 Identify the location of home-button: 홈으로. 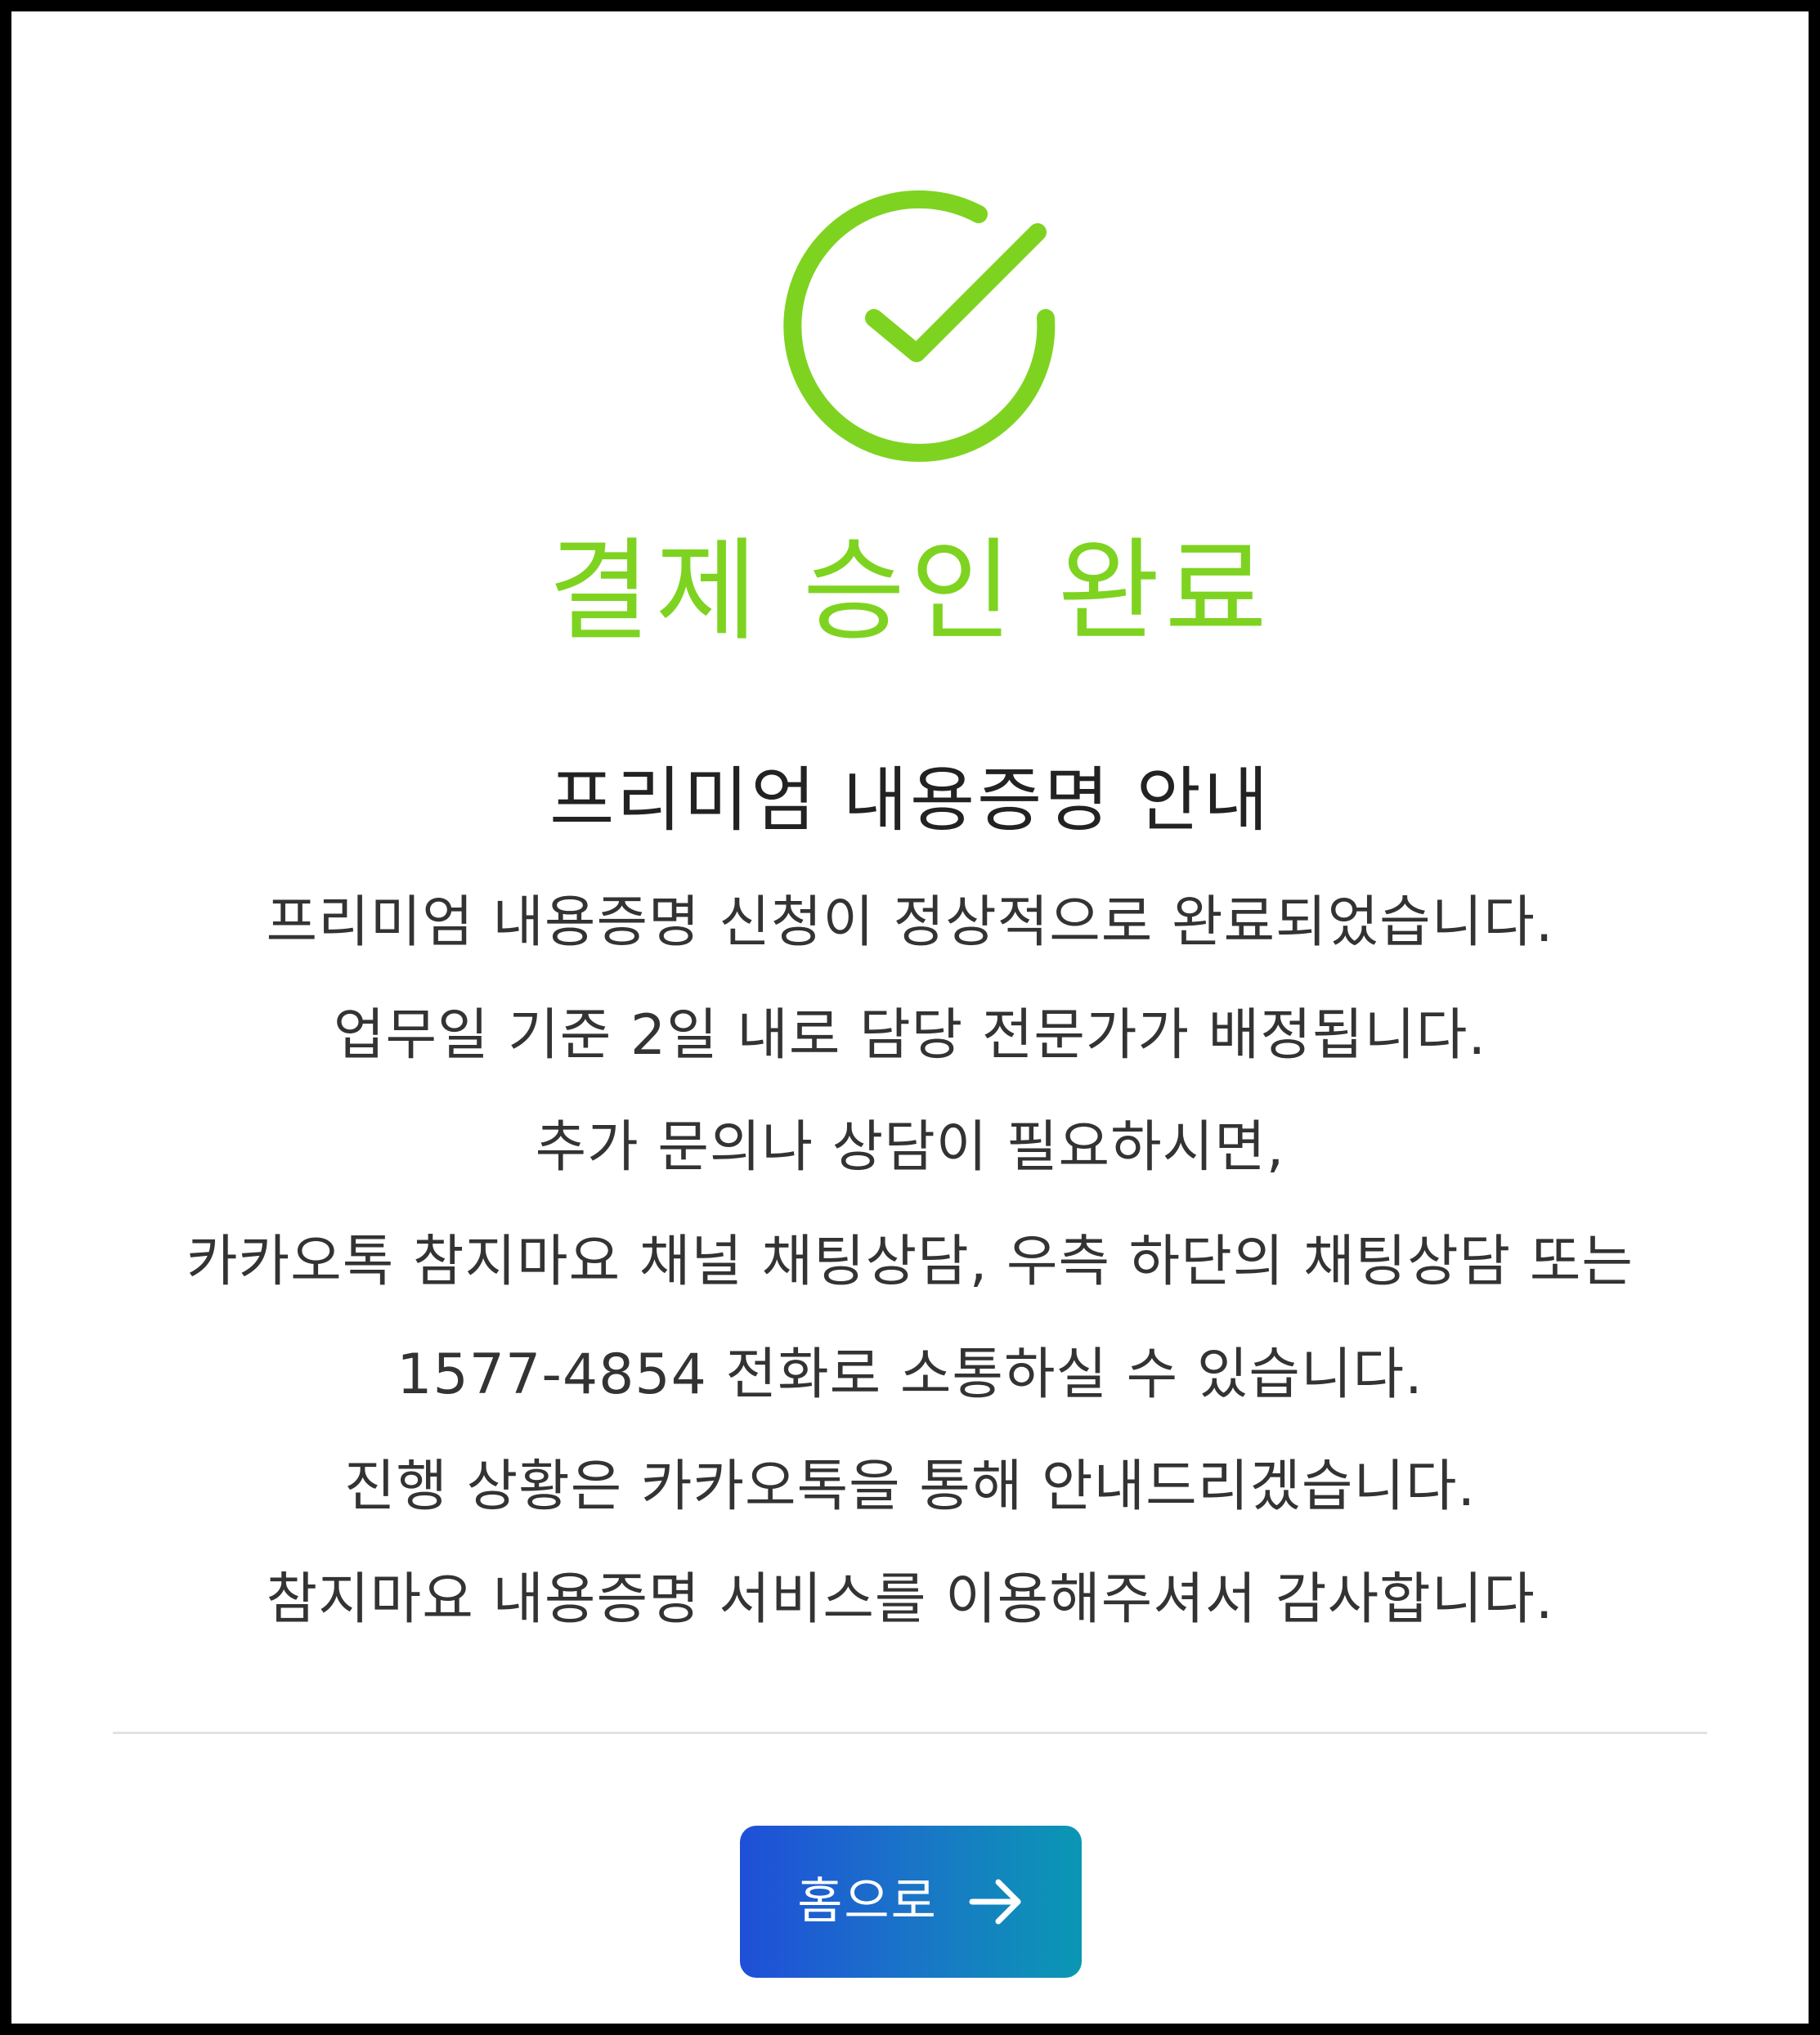
(911, 1902).